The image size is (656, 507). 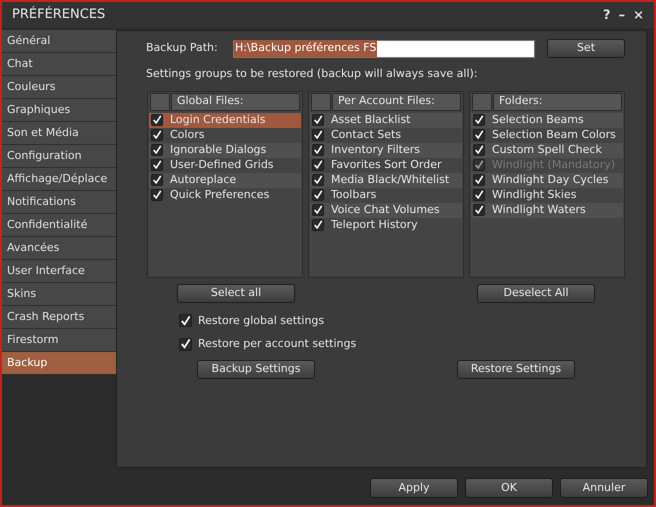 What do you see at coordinates (509, 488) in the screenshot?
I see `dialog-button: OK` at bounding box center [509, 488].